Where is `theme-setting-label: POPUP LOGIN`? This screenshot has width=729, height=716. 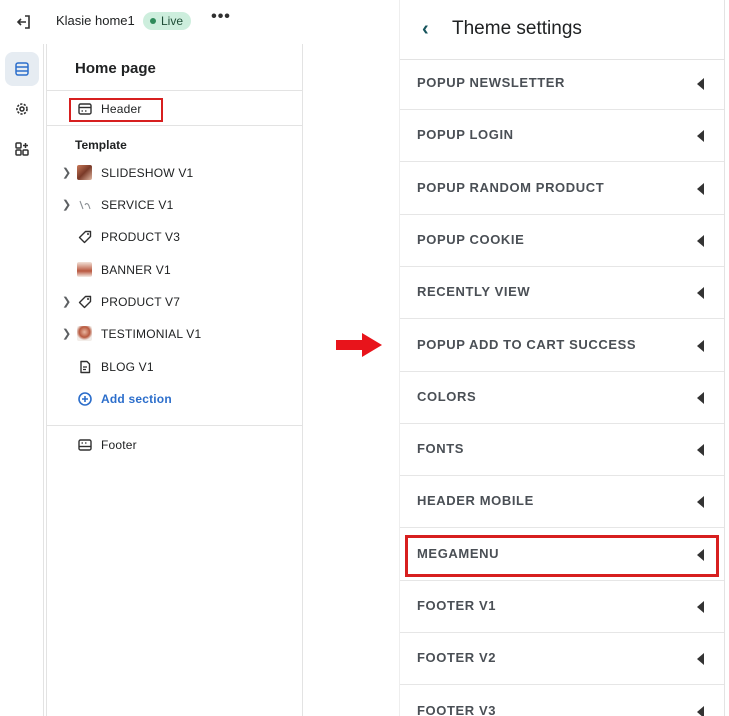 theme-setting-label: POPUP LOGIN is located at coordinates (465, 134).